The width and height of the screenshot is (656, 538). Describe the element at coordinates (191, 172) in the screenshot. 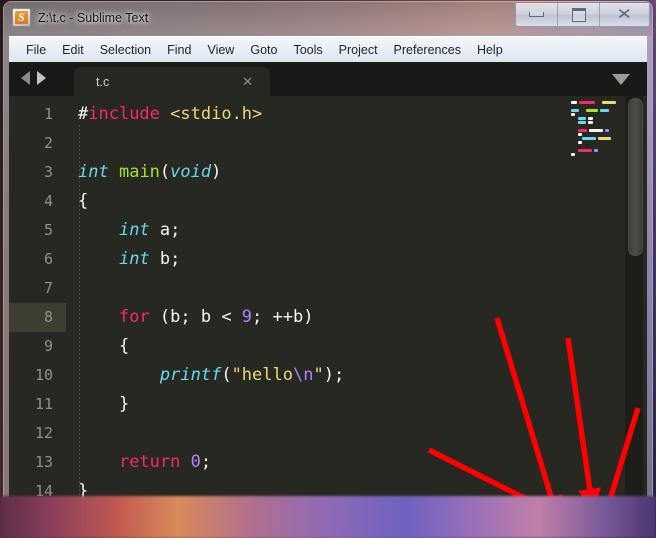

I see `token: void` at that location.